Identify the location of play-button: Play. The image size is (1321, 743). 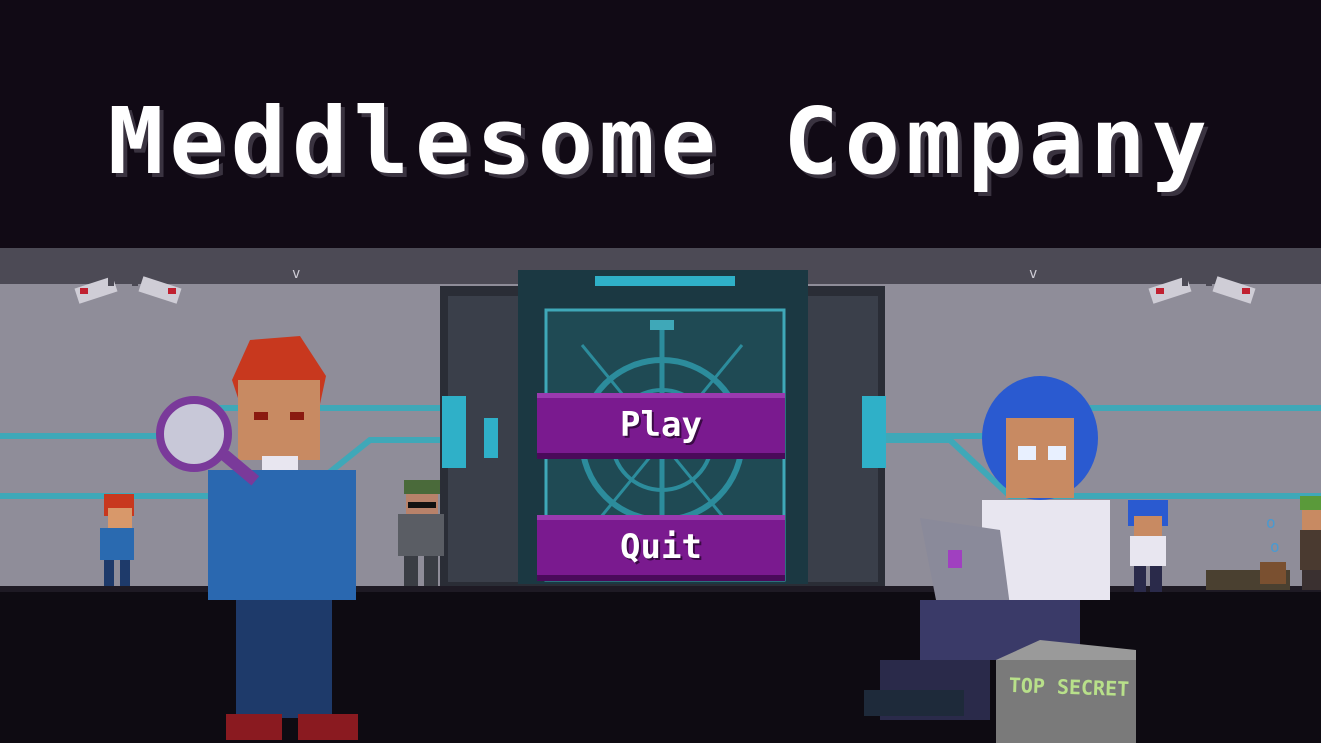
(661, 426).